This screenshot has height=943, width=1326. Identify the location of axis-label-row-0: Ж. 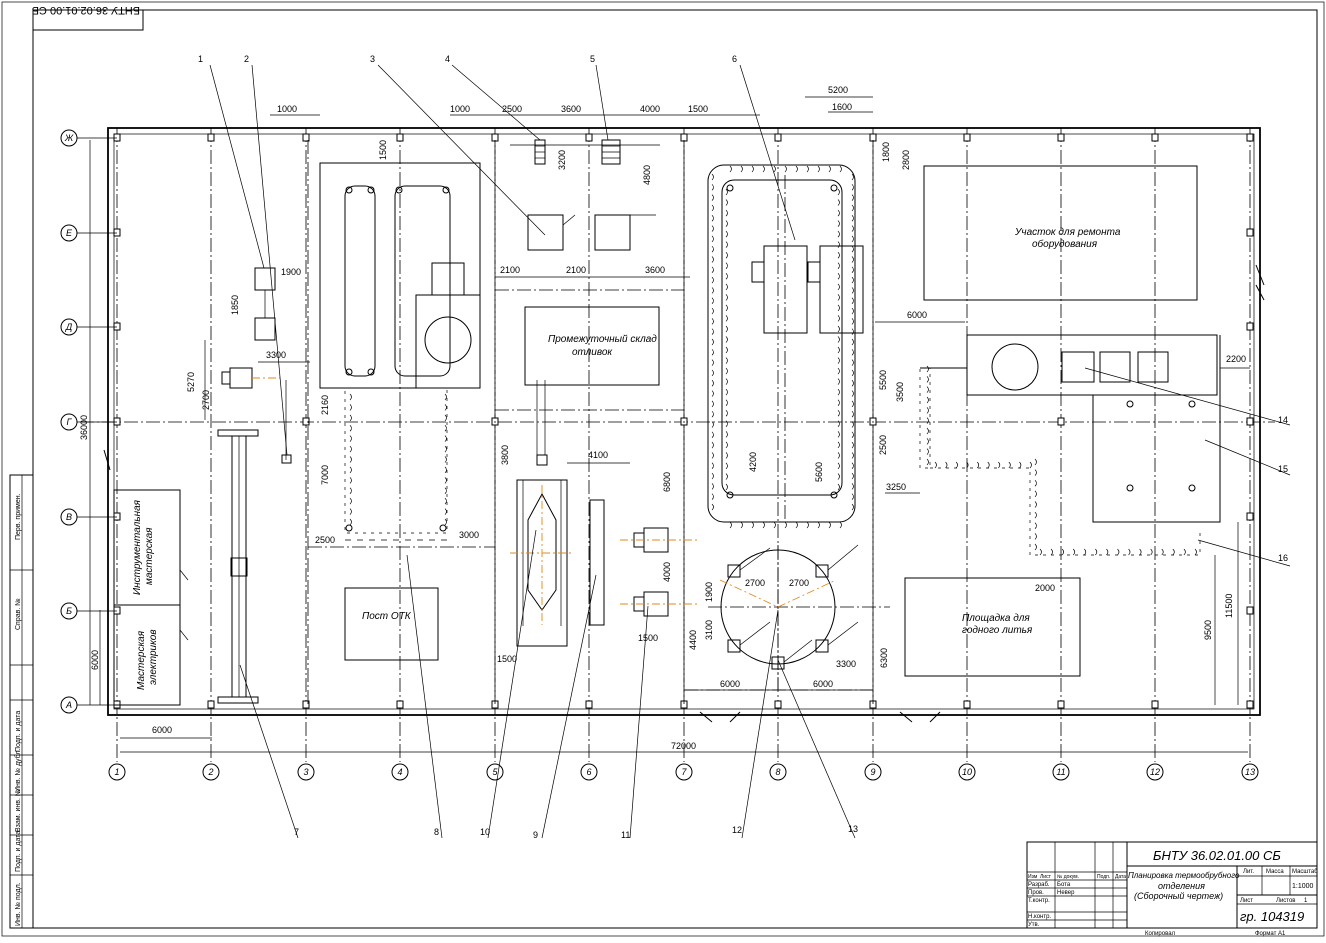
(69, 138).